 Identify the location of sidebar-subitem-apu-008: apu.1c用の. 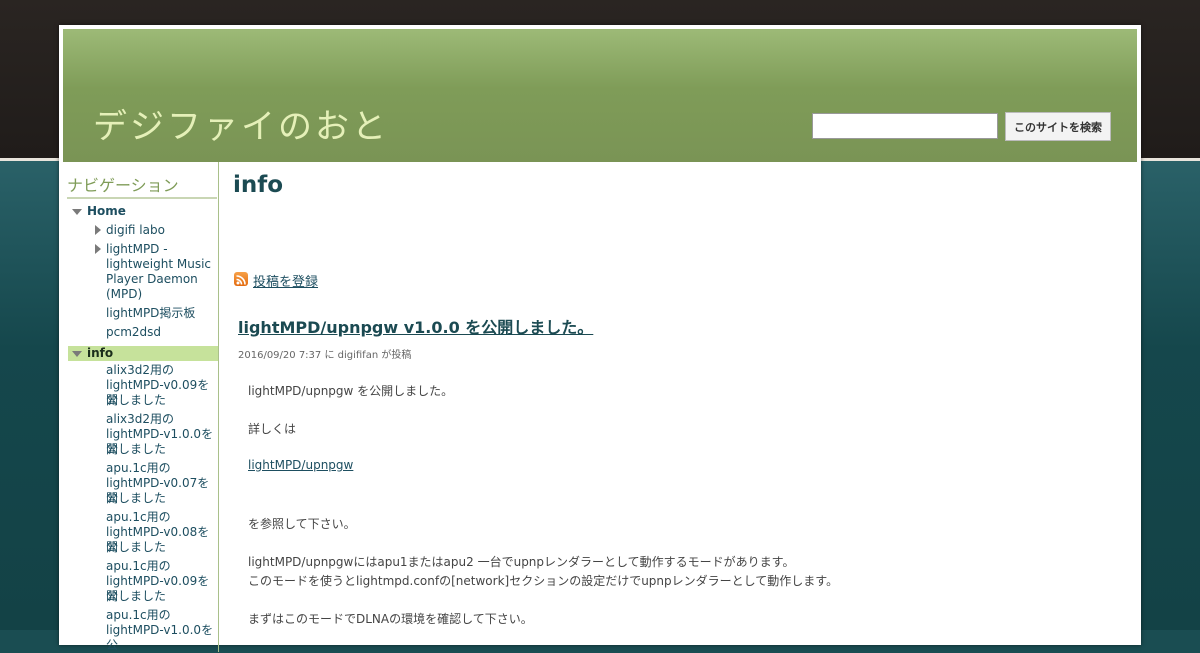
(138, 517).